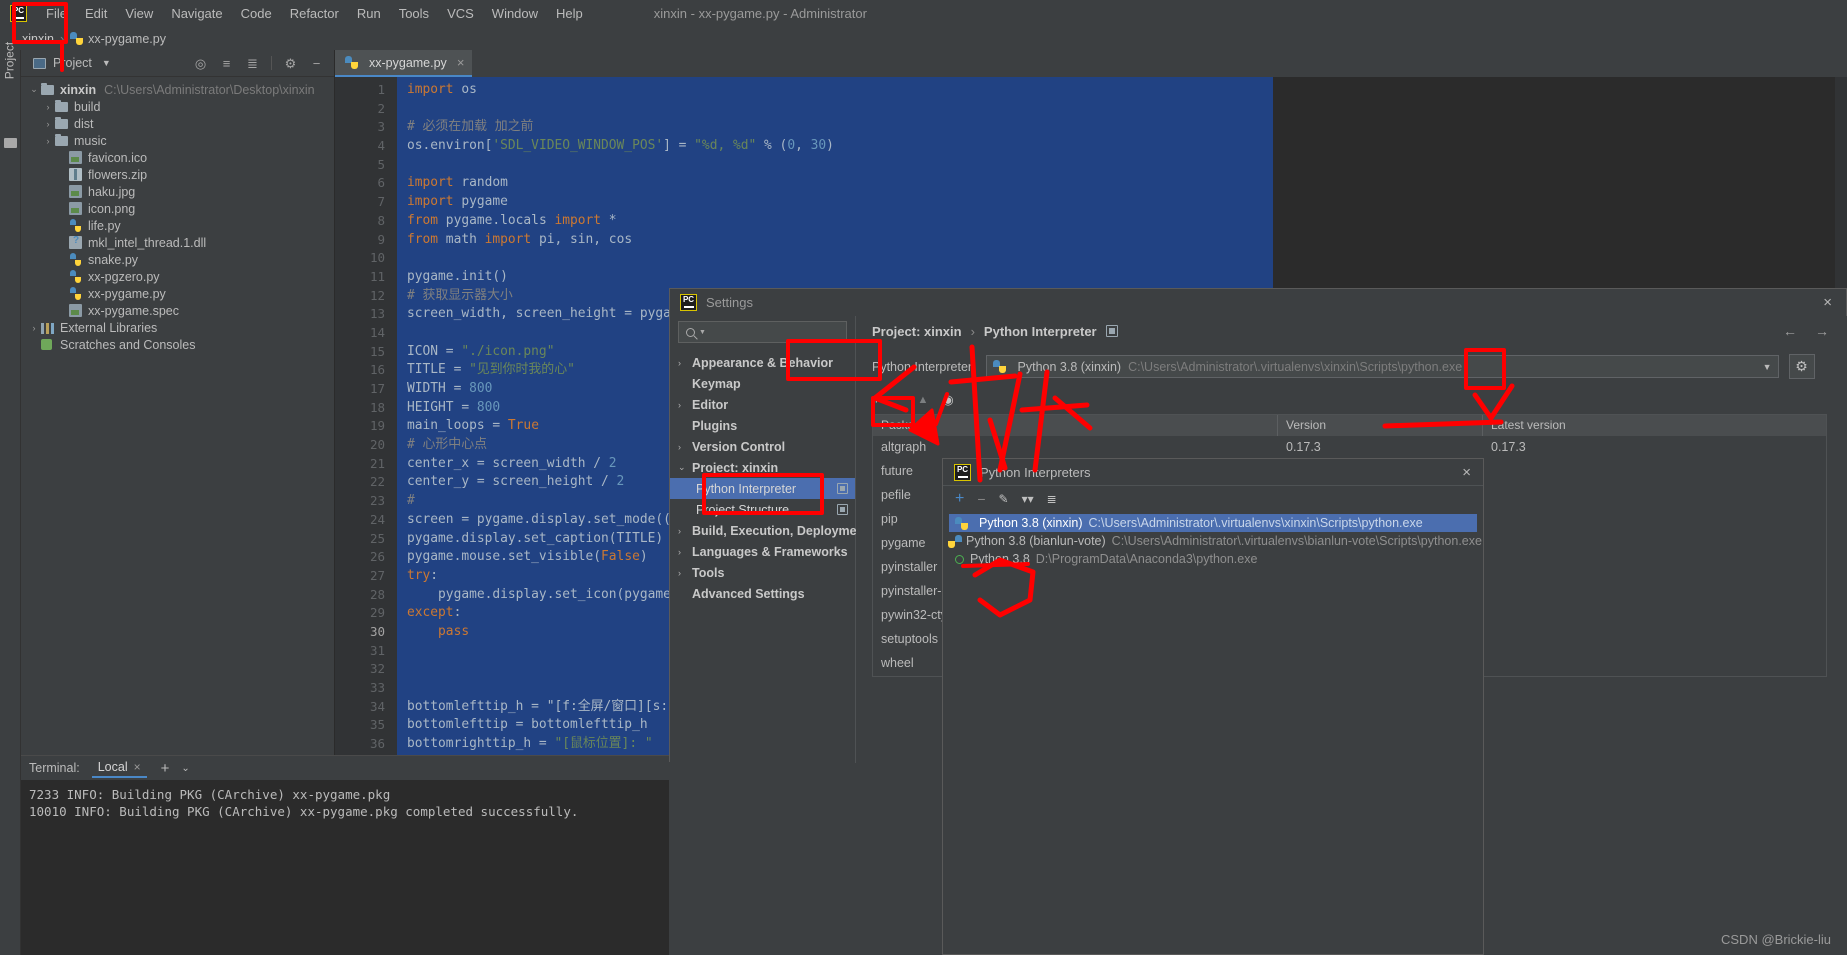 Image resolution: width=1847 pixels, height=955 pixels. I want to click on settings-tree-item-editor: › Editor, so click(762, 404).